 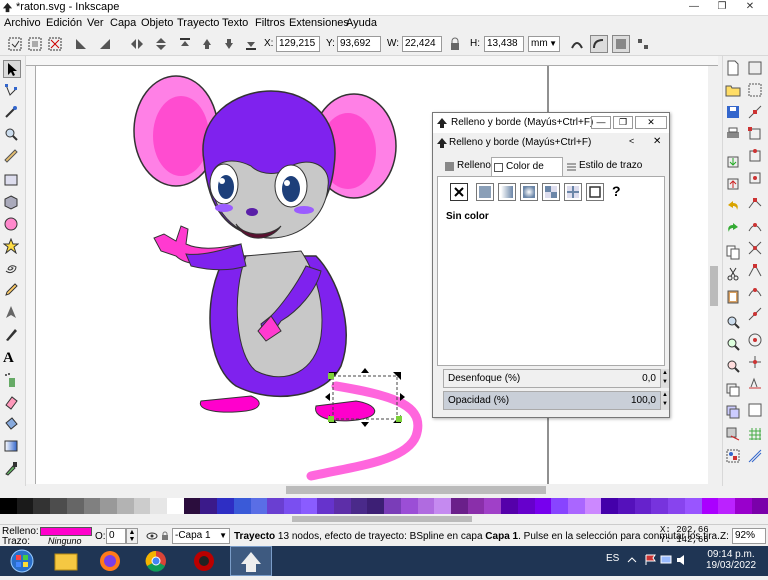 I want to click on opacity-stepper: ▲ ▼, so click(x=132, y=536).